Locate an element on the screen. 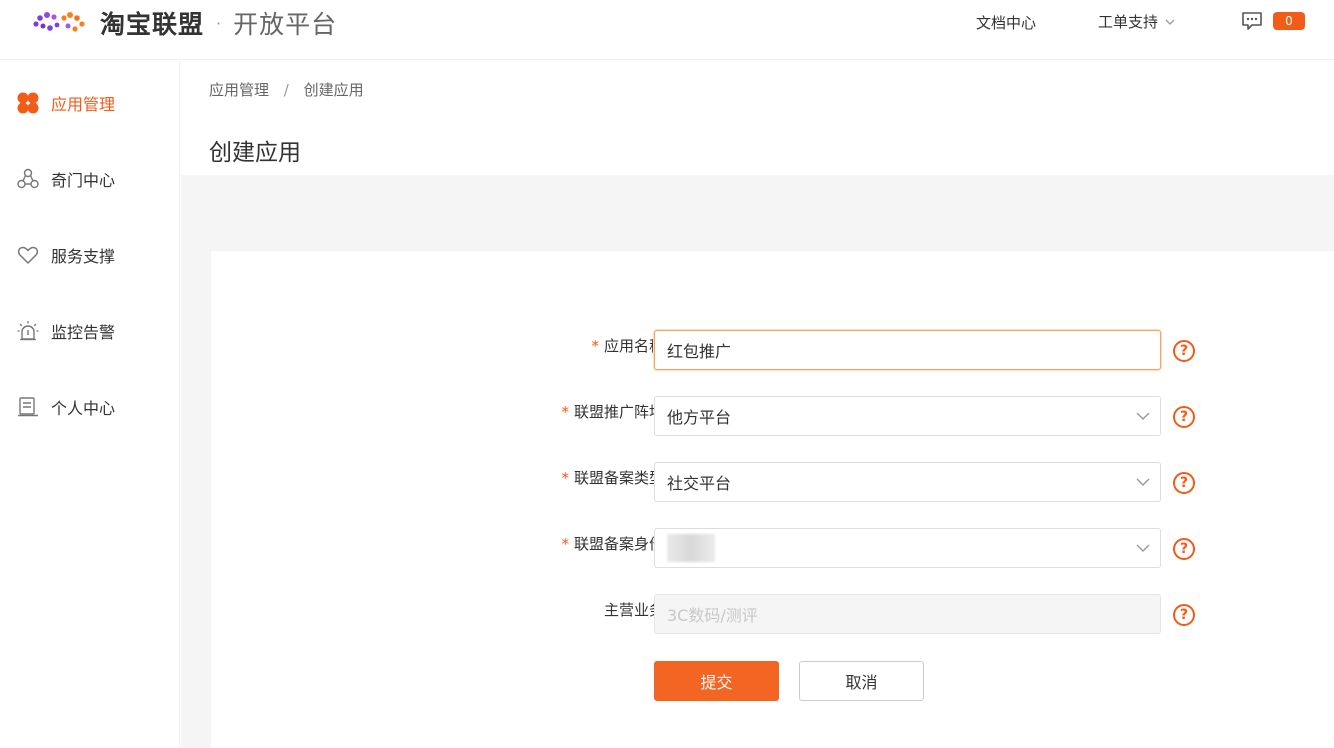 Image resolution: width=1334 pixels, height=748 pixels. alarm-light-icon is located at coordinates (28, 331).